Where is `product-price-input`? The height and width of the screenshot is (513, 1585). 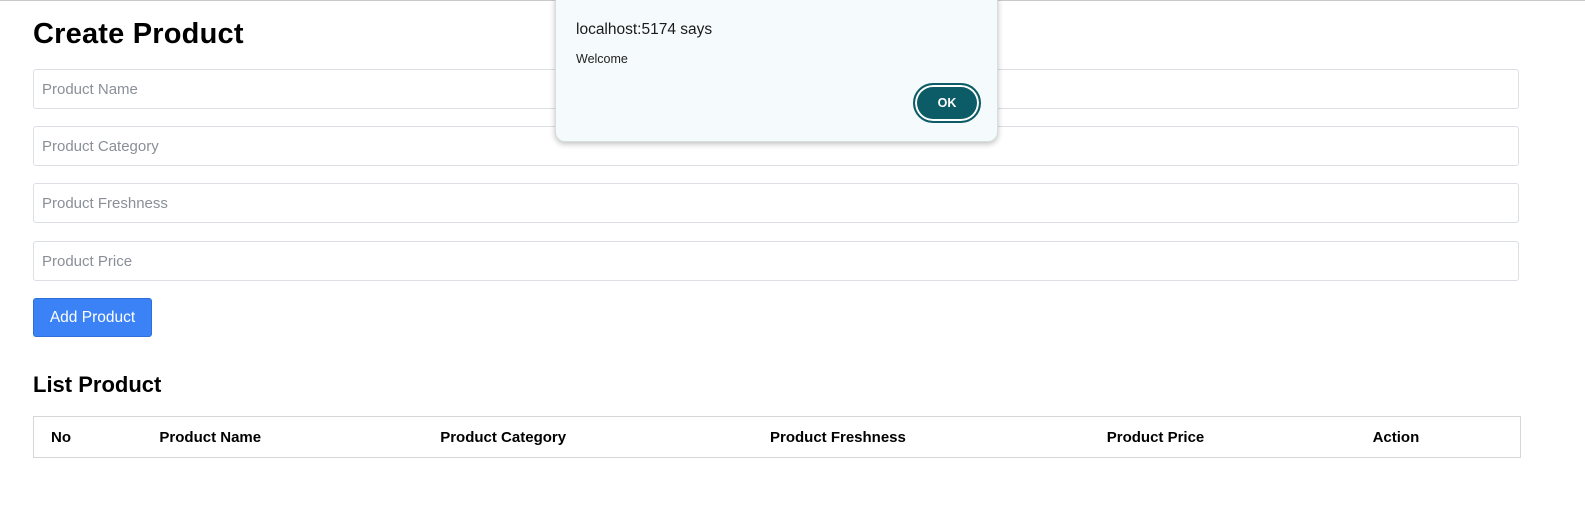 product-price-input is located at coordinates (776, 261).